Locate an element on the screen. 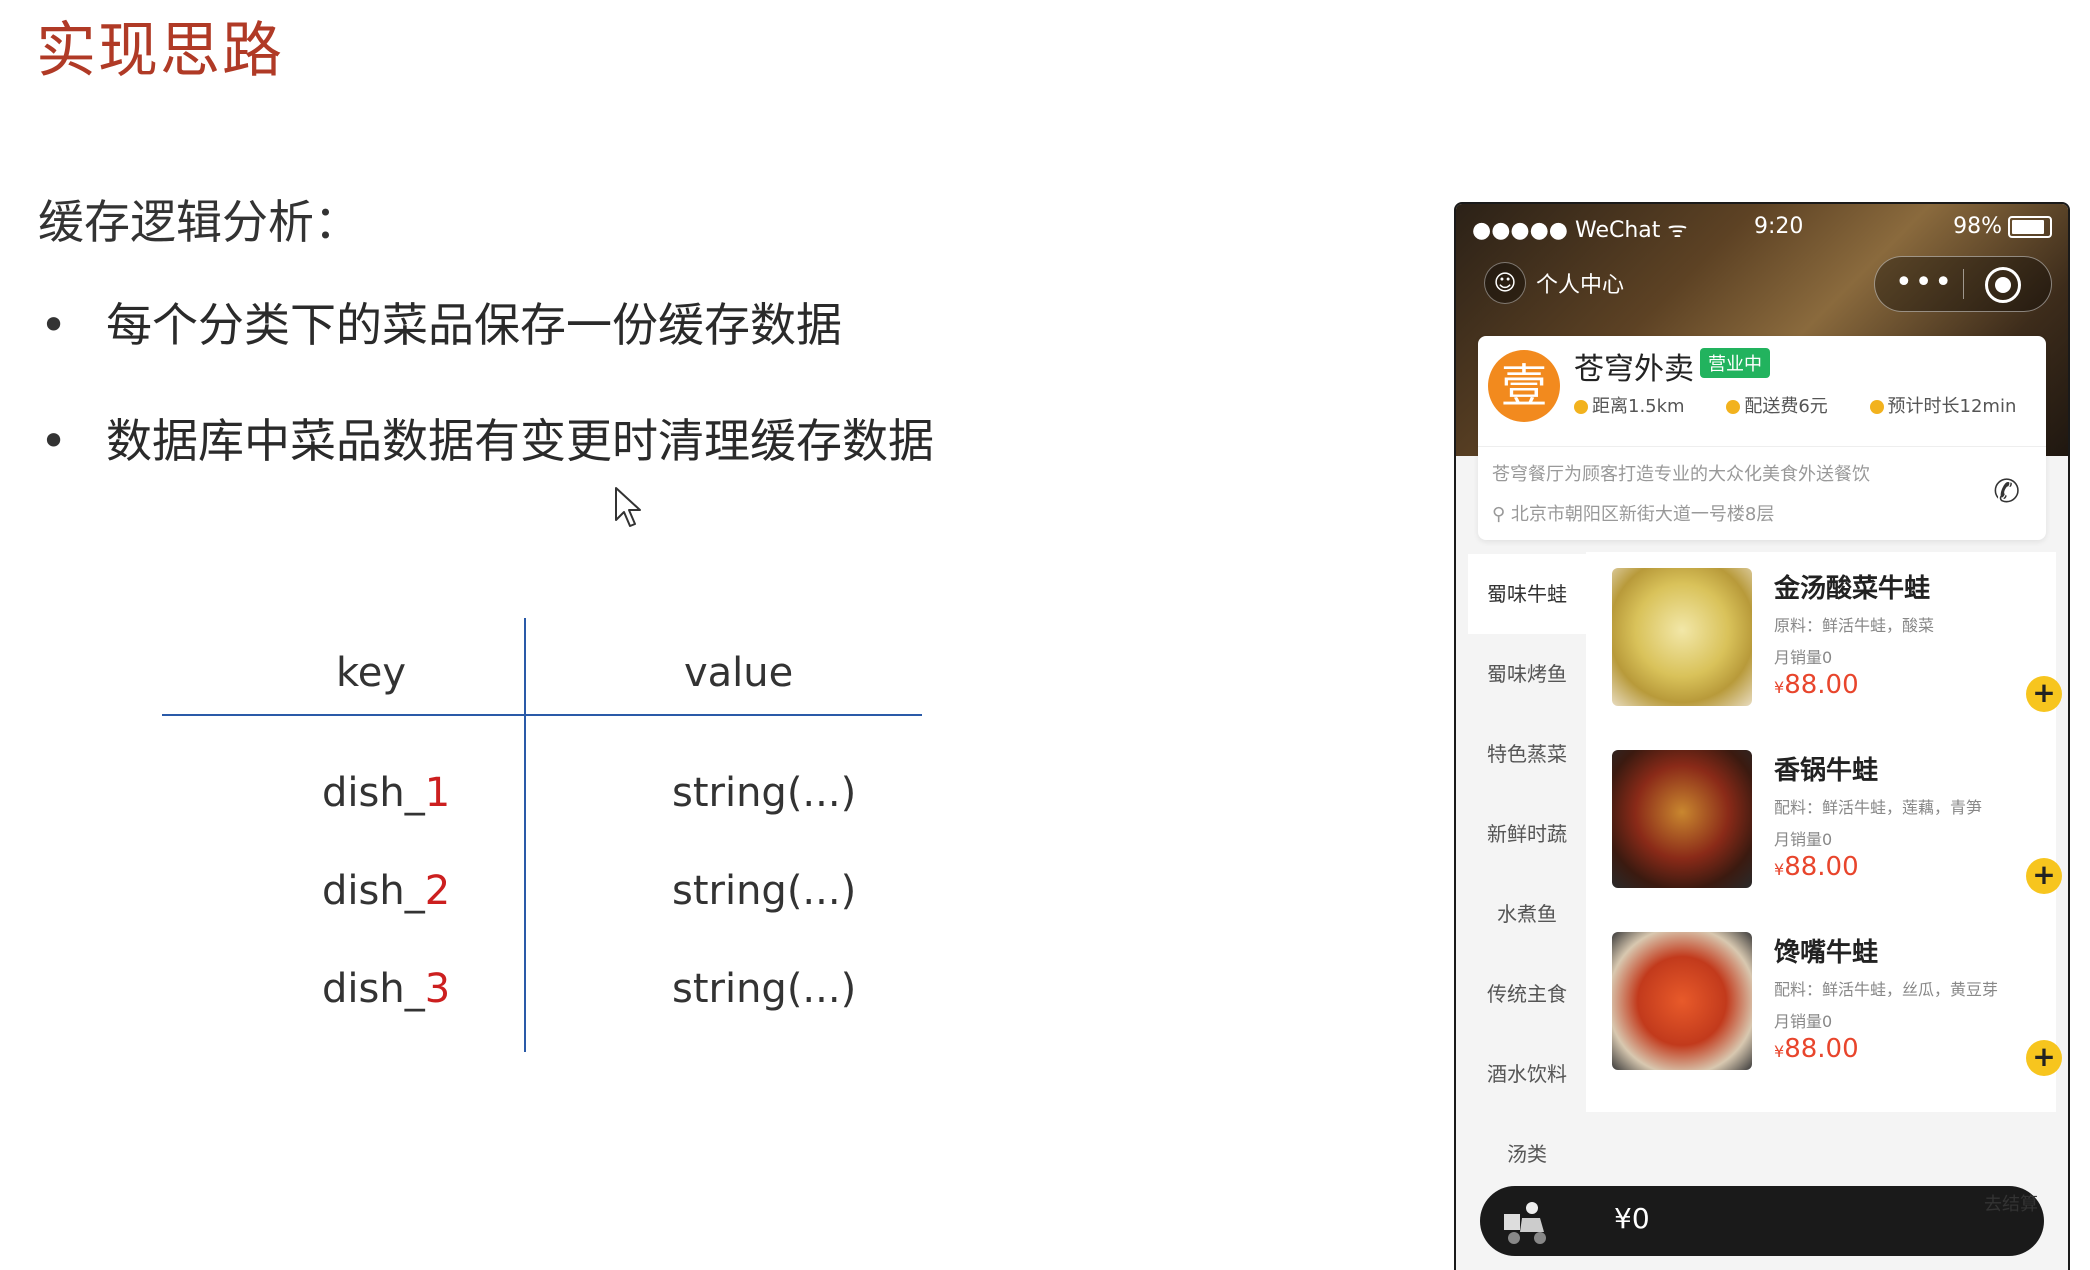 The height and width of the screenshot is (1270, 2090). bullet-item: 每个分类下的菜品保存一份缓存数据 is located at coordinates (487, 352).